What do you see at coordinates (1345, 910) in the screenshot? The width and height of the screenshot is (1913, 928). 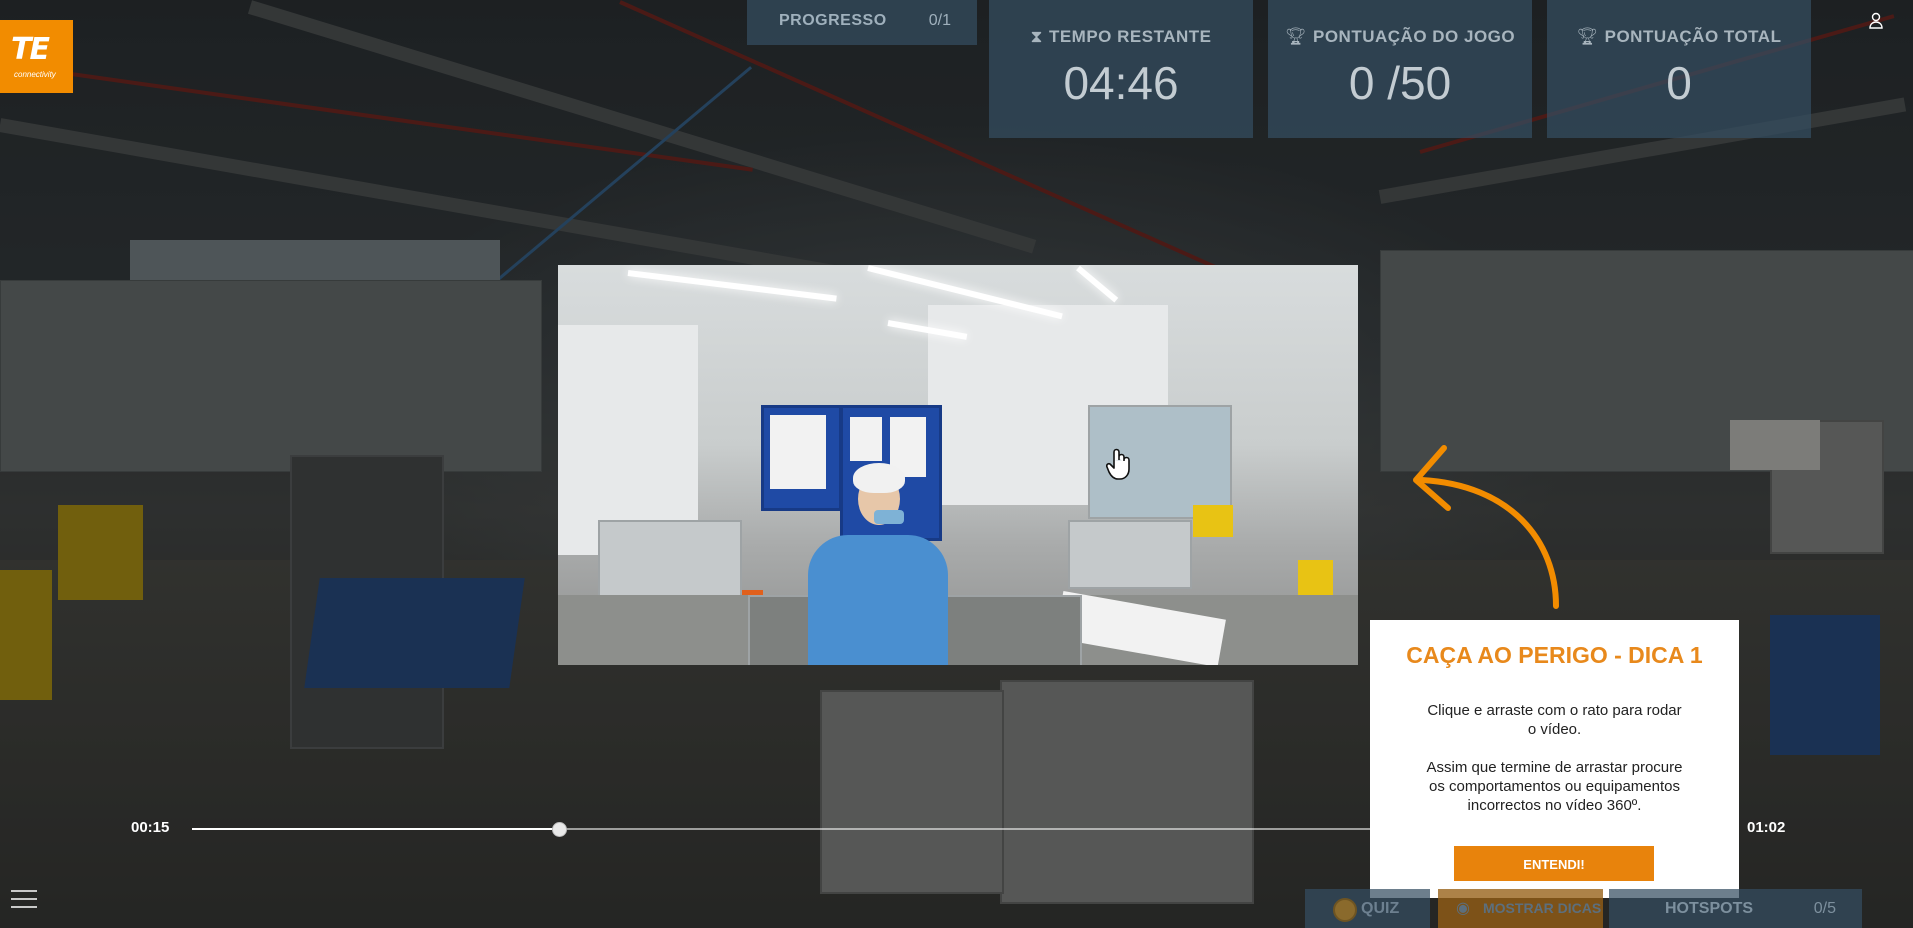 I see `quiz-icon` at bounding box center [1345, 910].